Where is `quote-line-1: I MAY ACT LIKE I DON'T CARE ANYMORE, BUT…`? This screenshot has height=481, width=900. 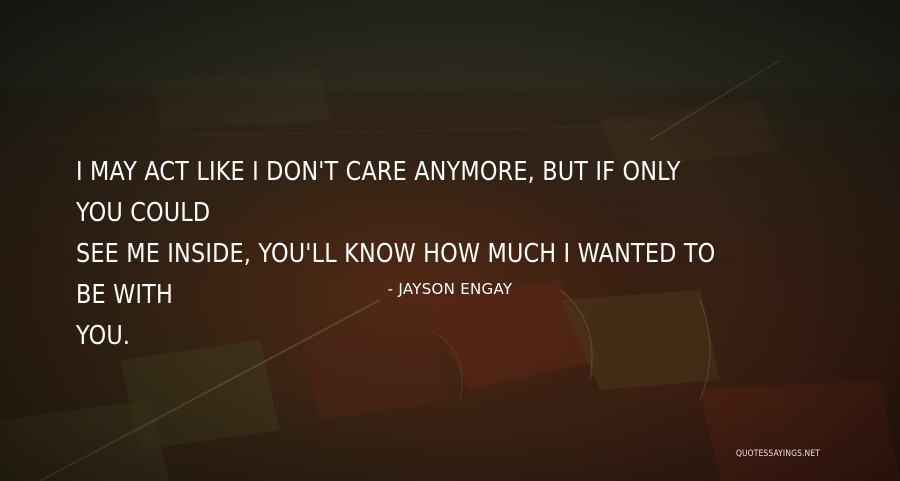 quote-line-1: I MAY ACT LIKE I DON'T CARE ANYMORE, BUT… is located at coordinates (382, 192).